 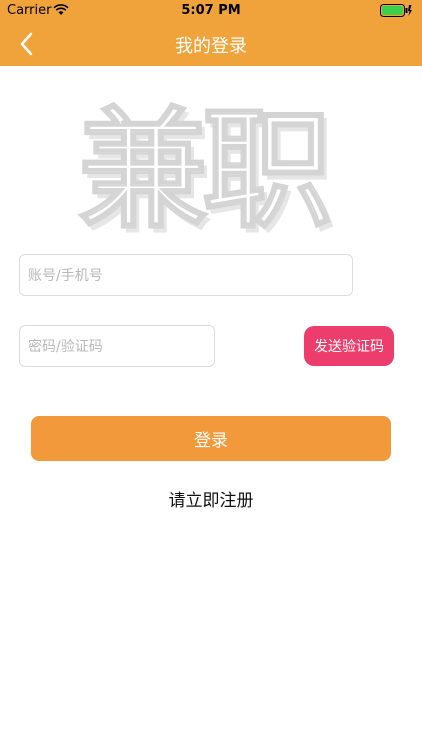 I want to click on status-bar: Carrier 5:07 PM, so click(x=211, y=11).